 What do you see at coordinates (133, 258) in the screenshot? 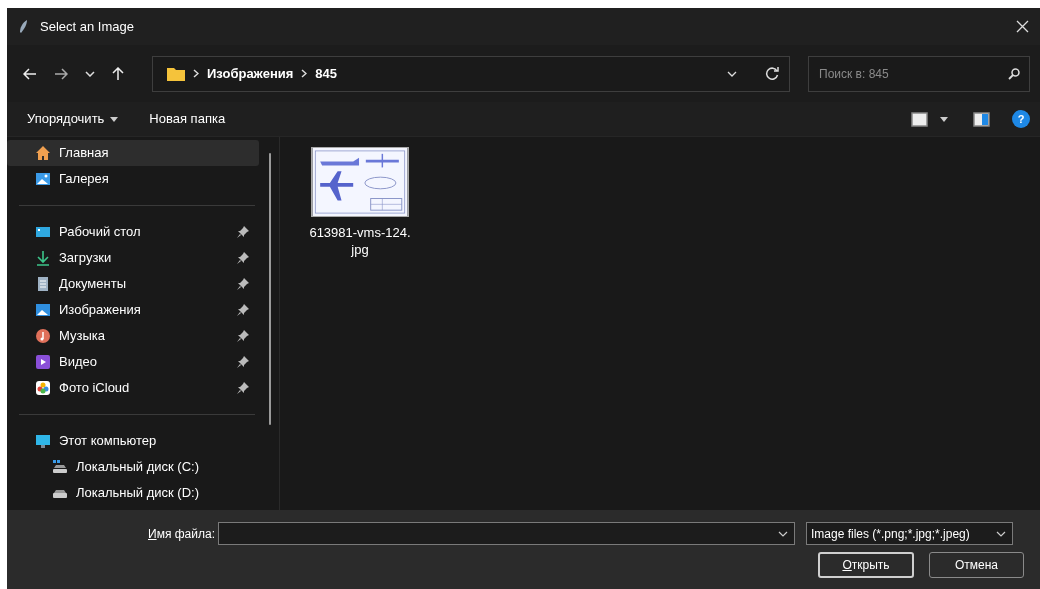
I see `sidebar-item: Загрузки` at bounding box center [133, 258].